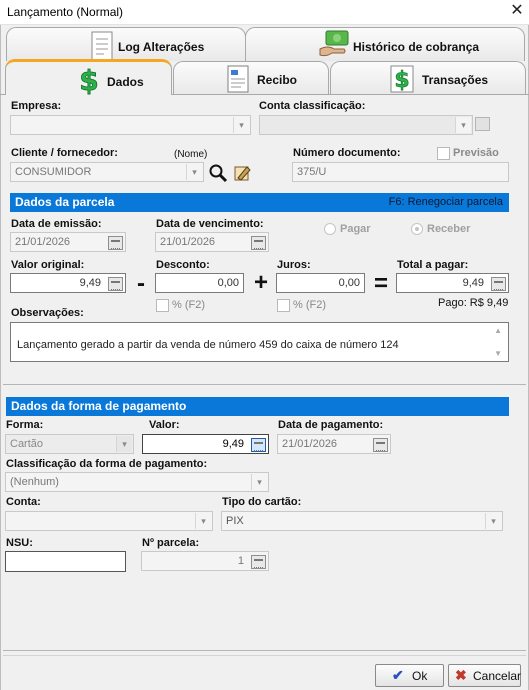 Image resolution: width=529 pixels, height=690 pixels. I want to click on tab-transacoes: $ Transações, so click(428, 77).